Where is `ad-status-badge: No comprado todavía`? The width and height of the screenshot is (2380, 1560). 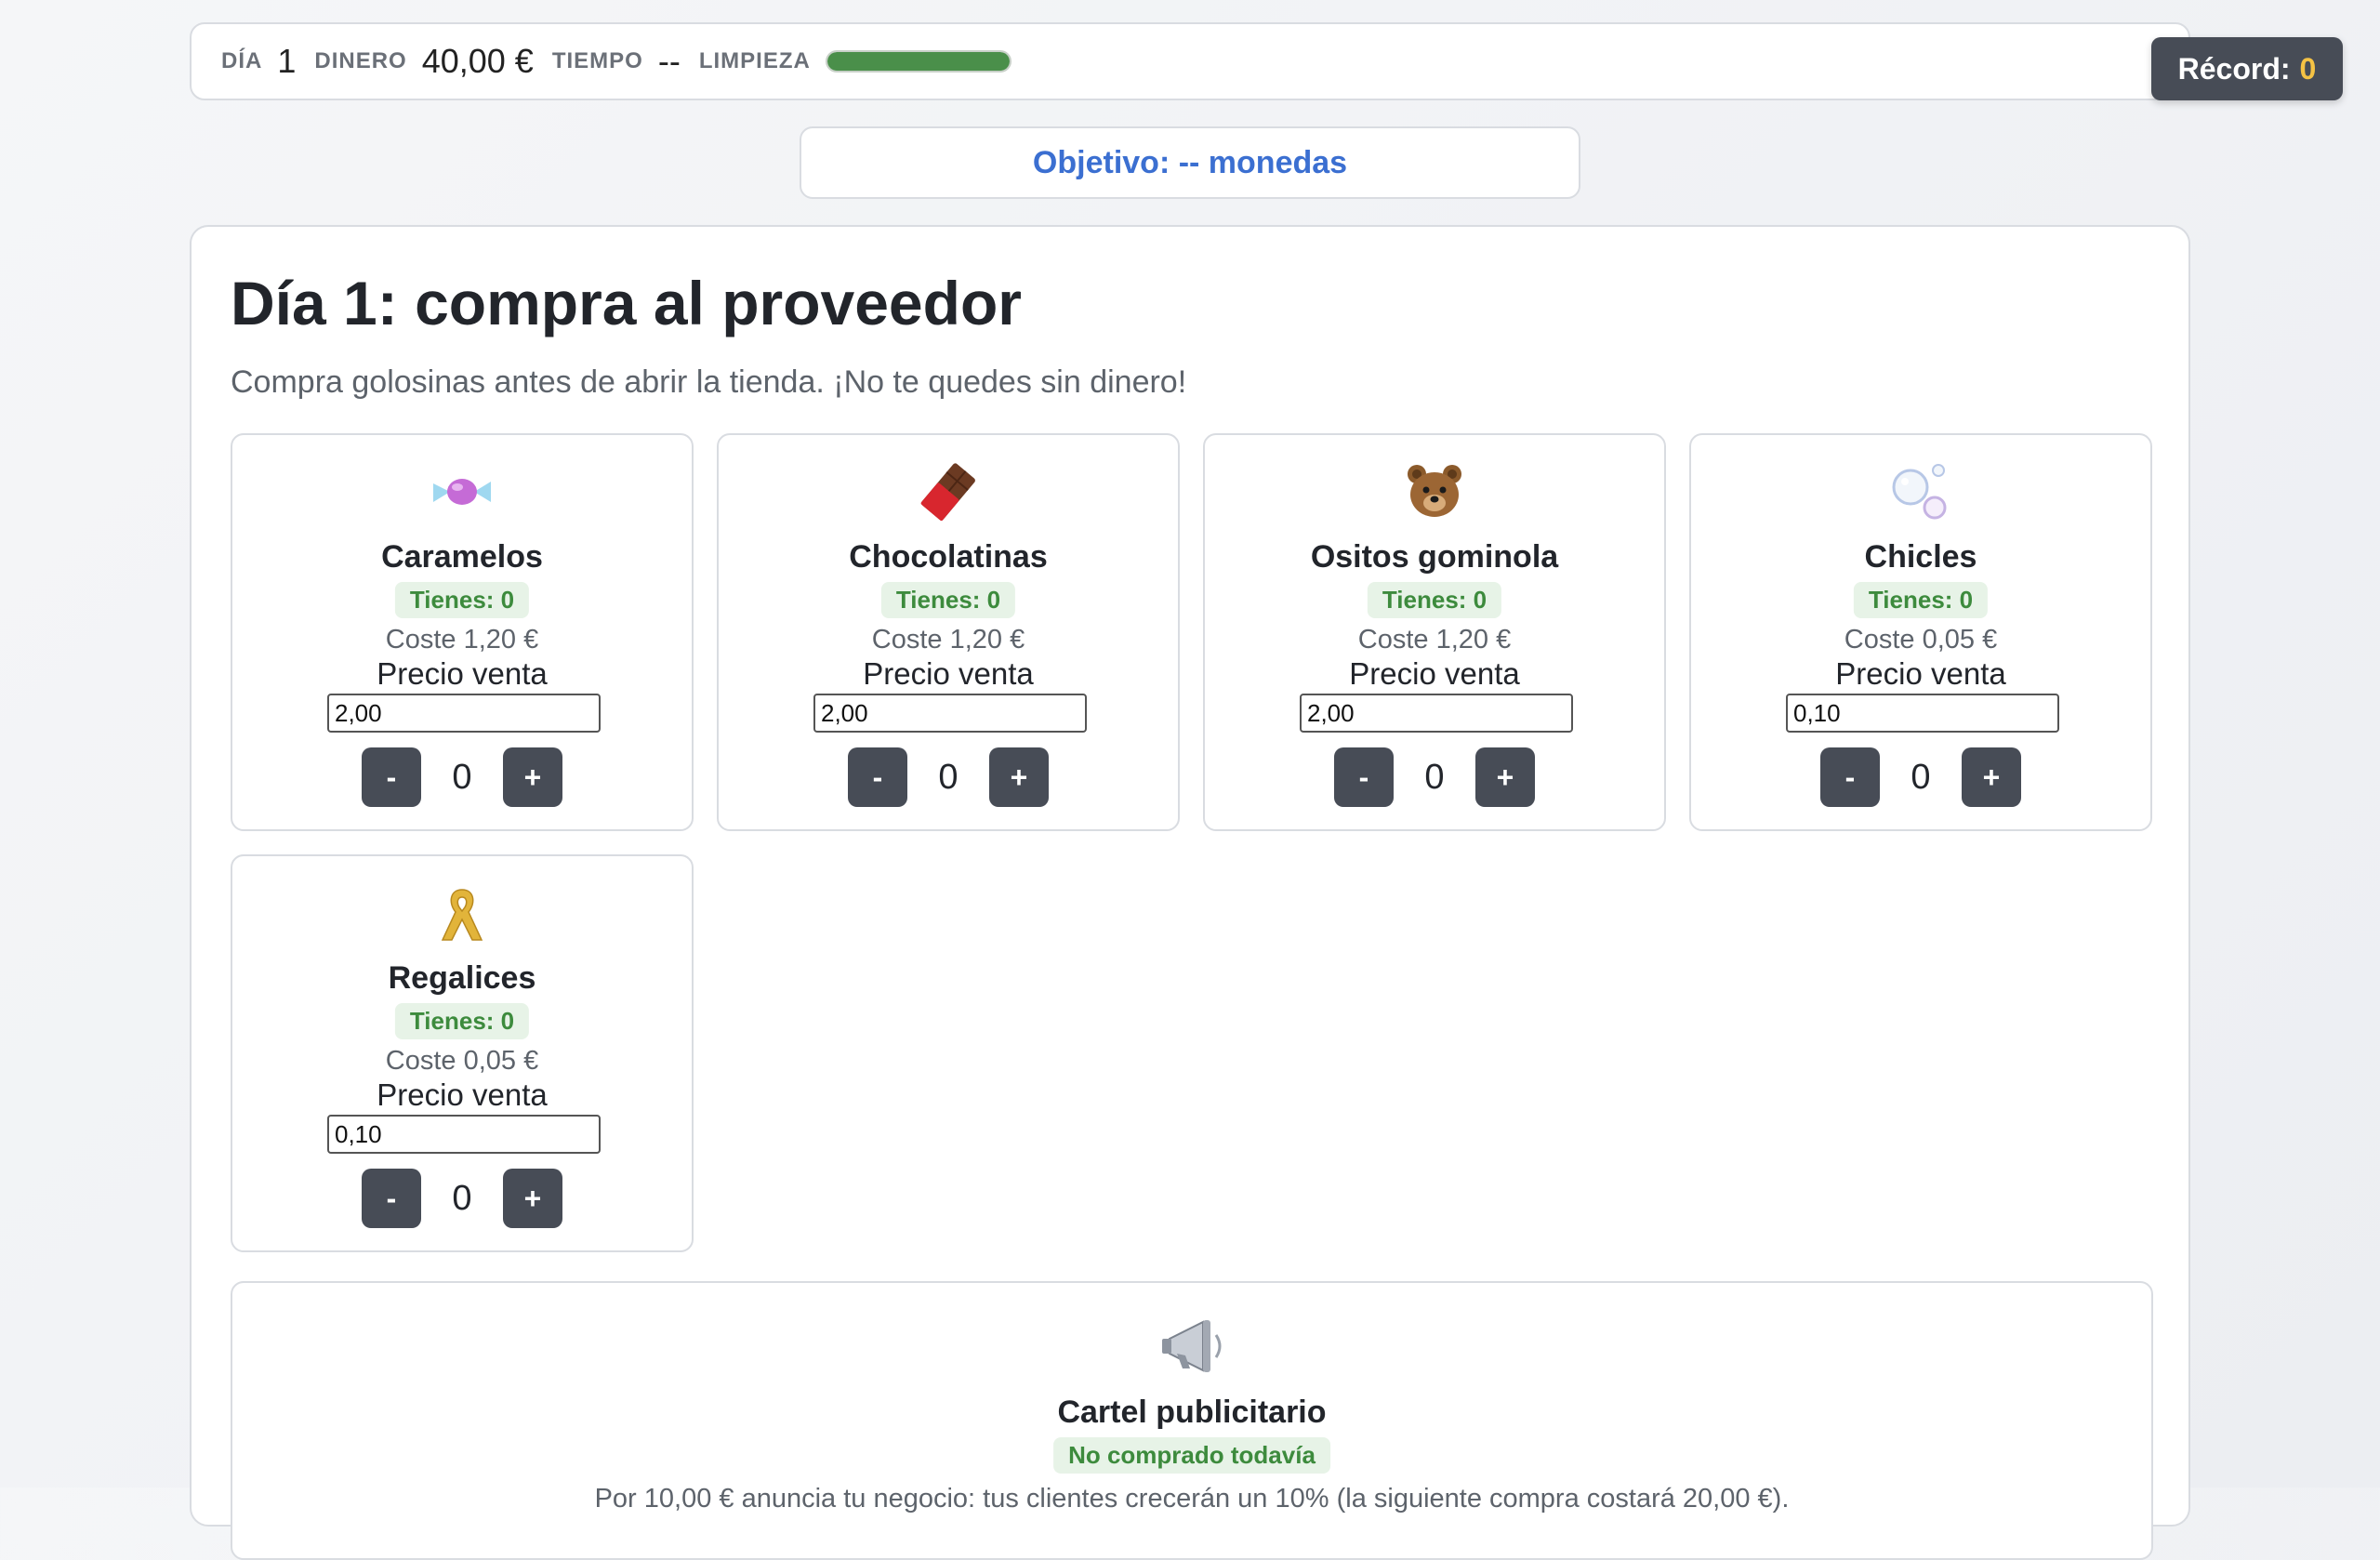
ad-status-badge: No comprado todavía is located at coordinates (1191, 1455).